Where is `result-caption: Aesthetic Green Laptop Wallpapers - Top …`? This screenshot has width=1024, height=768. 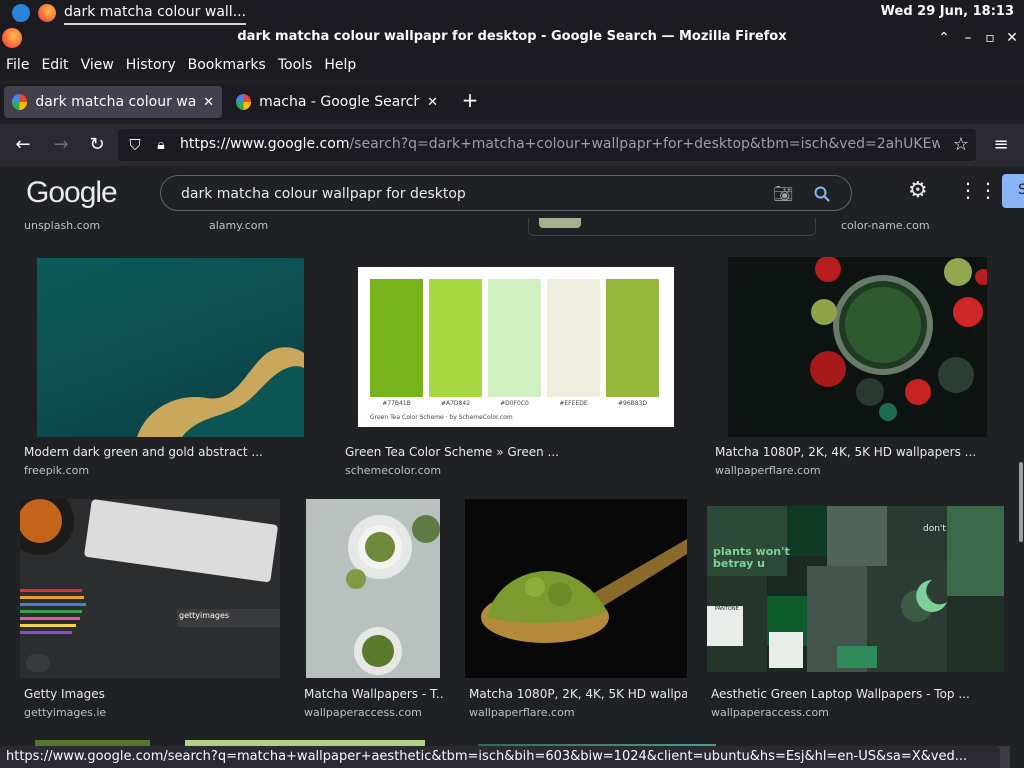 result-caption: Aesthetic Green Laptop Wallpapers - Top … is located at coordinates (856, 694).